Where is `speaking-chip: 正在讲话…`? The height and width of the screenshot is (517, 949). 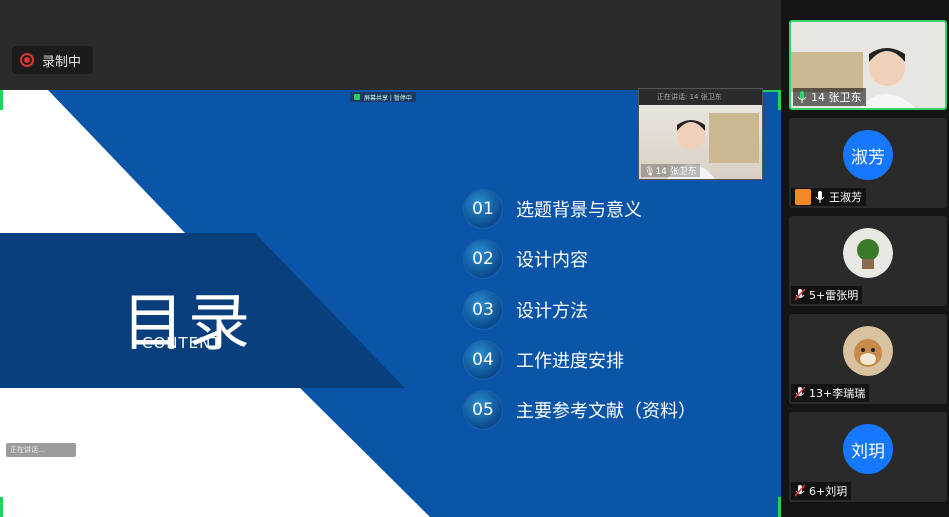
speaking-chip: 正在讲话… is located at coordinates (41, 450).